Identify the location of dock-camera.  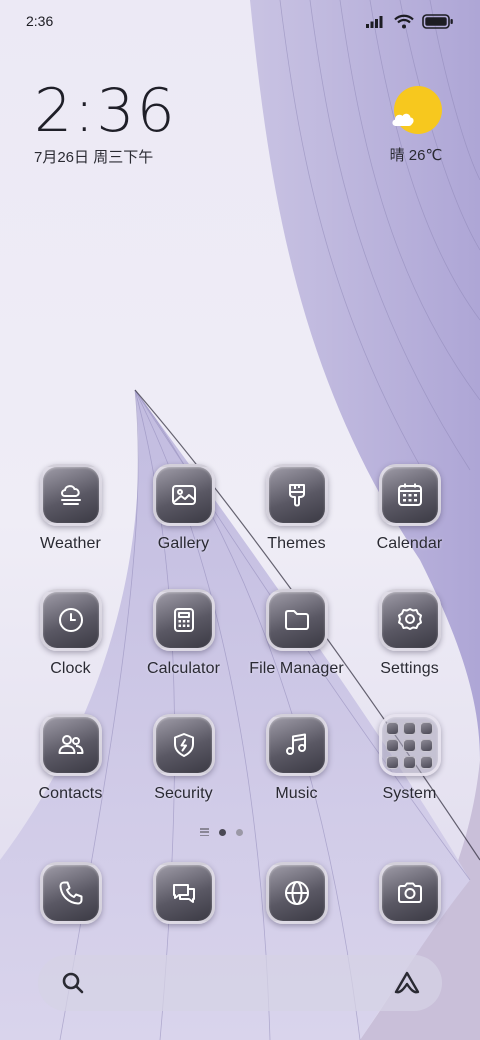
(409, 893).